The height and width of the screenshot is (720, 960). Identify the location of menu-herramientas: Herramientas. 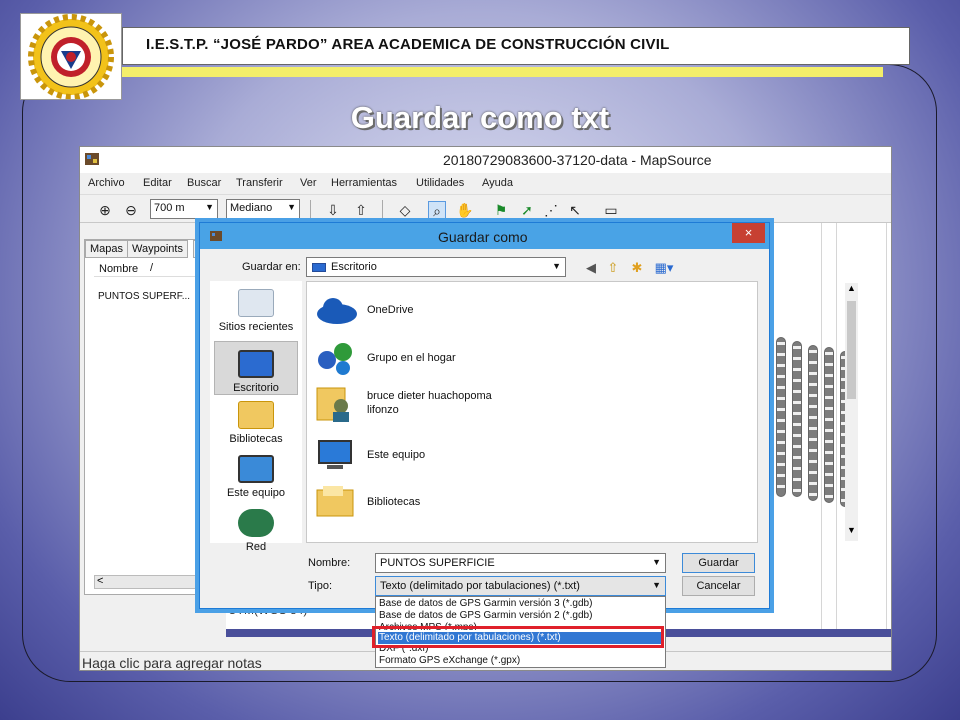
(364, 183).